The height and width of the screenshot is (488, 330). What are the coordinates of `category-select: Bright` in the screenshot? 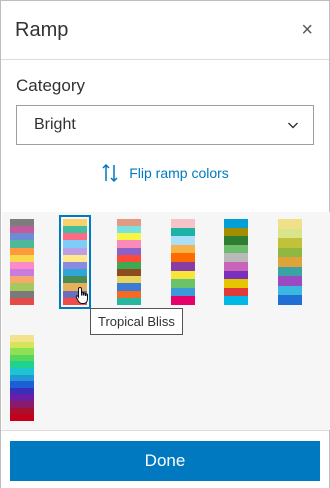 It's located at (165, 125).